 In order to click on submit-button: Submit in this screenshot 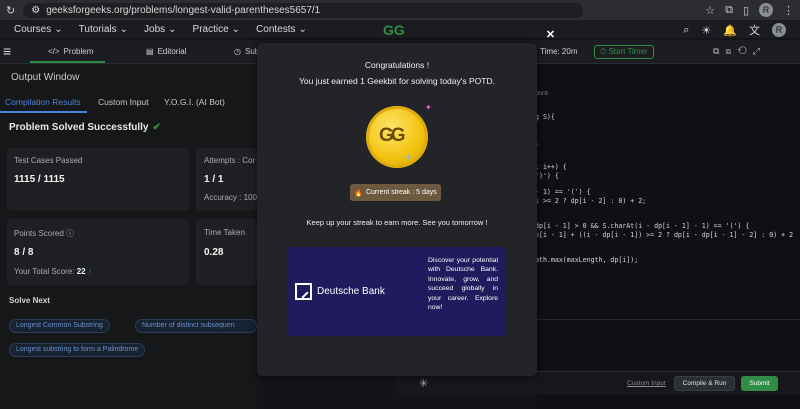, I will do `click(759, 383)`.